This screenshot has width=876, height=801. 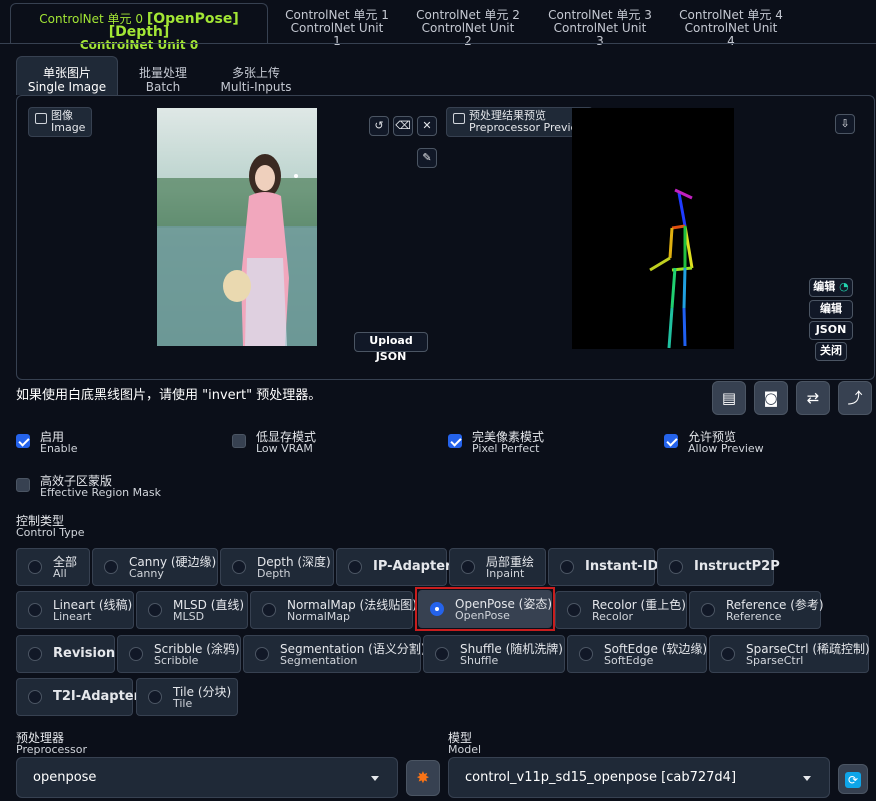 I want to click on label-en: Control Type, so click(x=50, y=532).